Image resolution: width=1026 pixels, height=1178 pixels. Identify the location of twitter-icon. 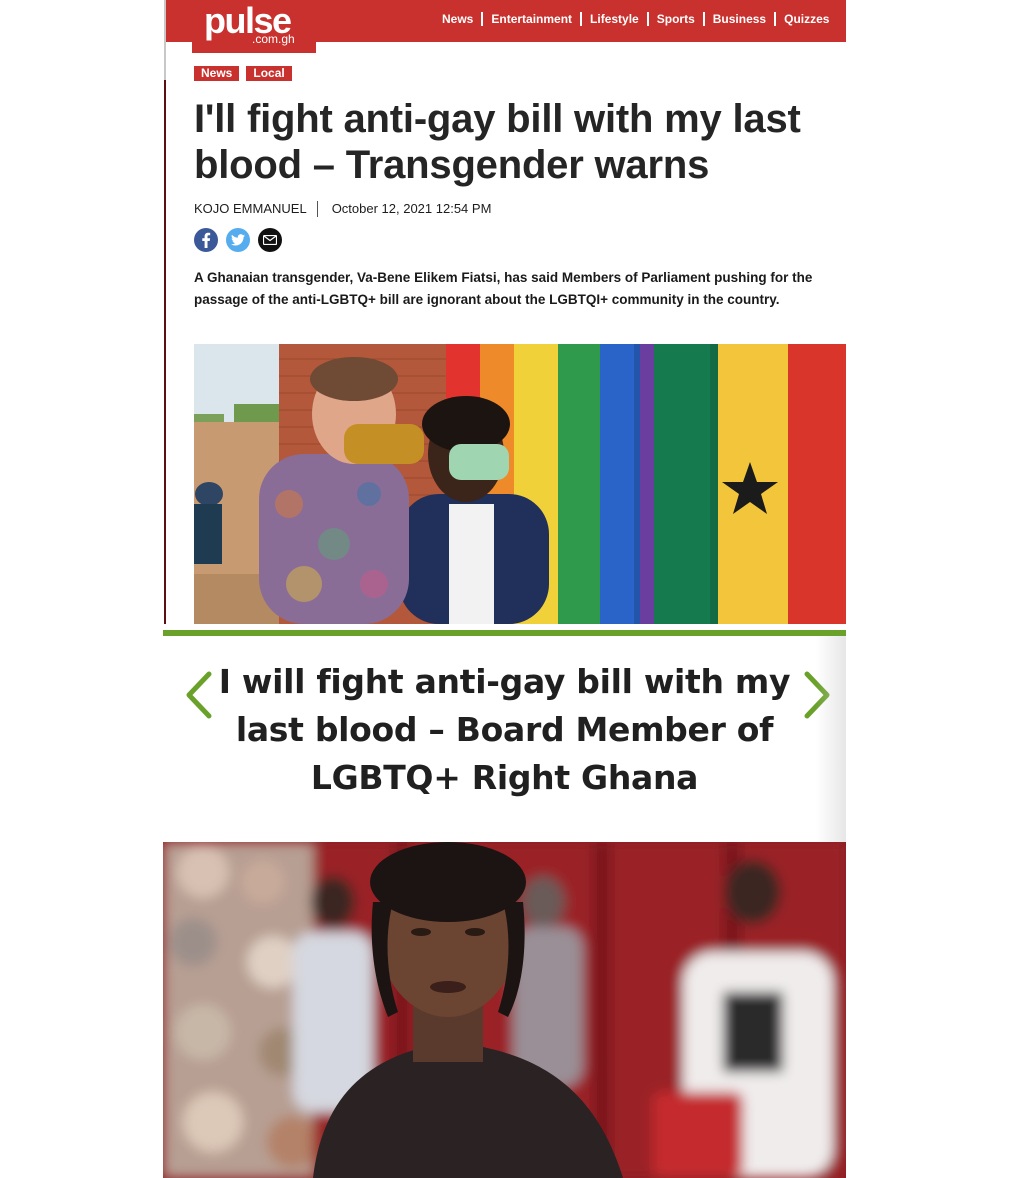
(238, 240).